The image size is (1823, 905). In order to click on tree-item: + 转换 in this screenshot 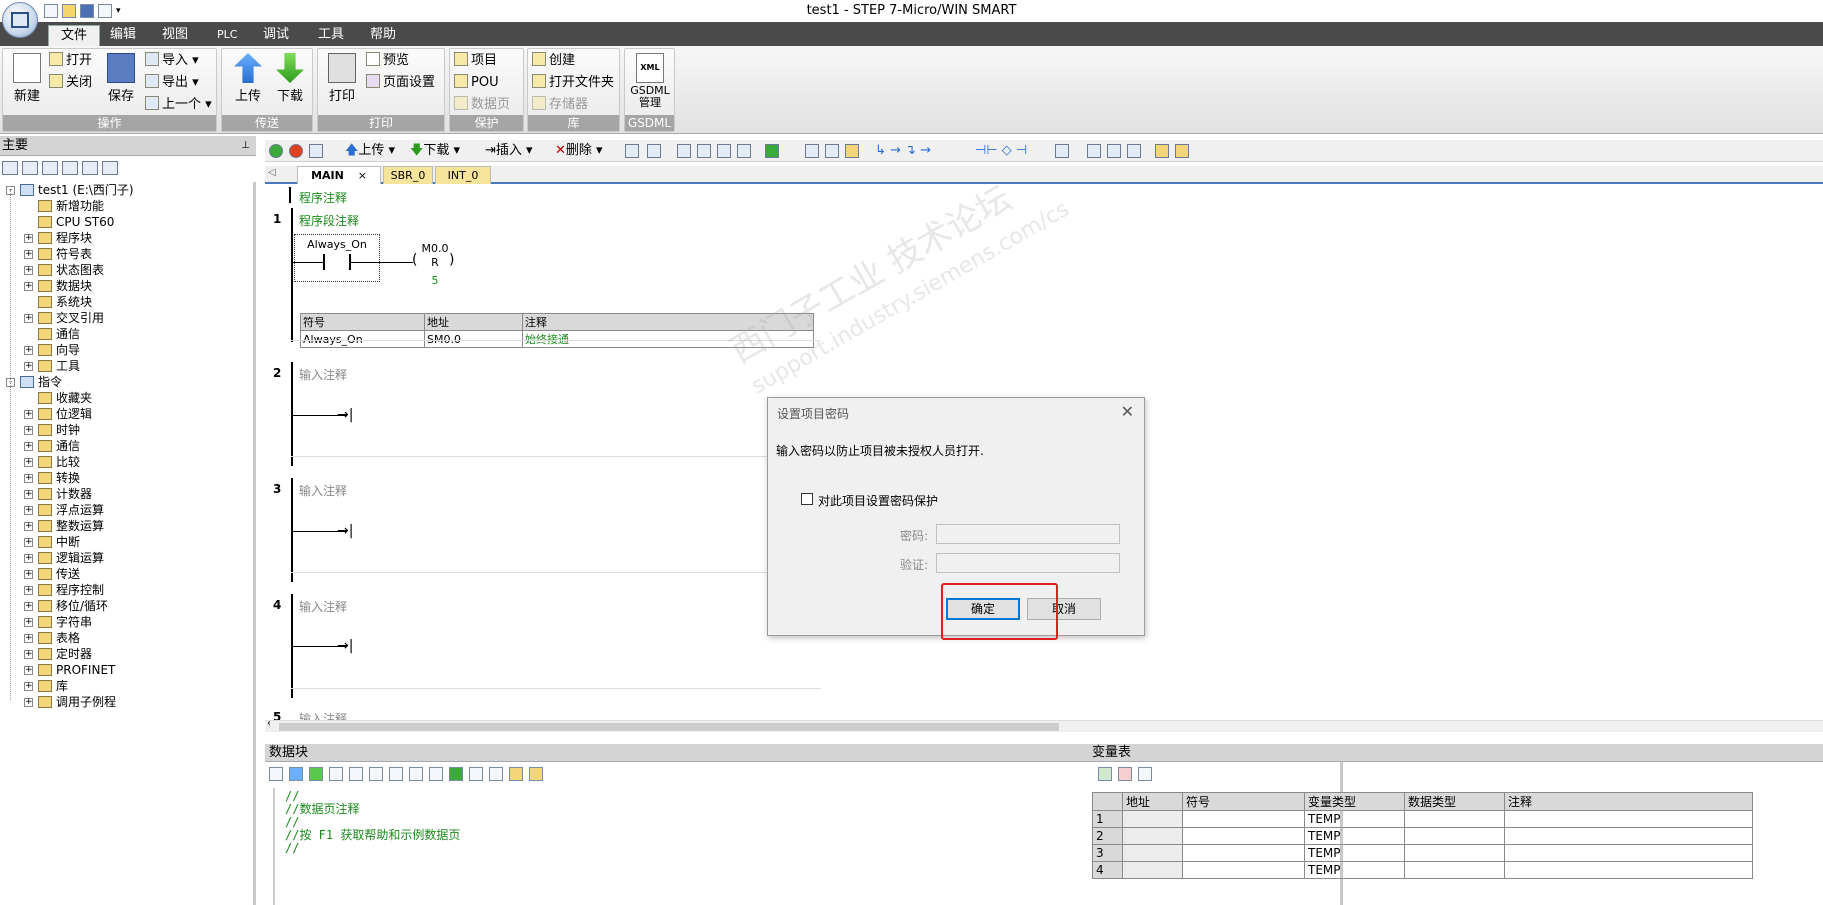, I will do `click(52, 478)`.